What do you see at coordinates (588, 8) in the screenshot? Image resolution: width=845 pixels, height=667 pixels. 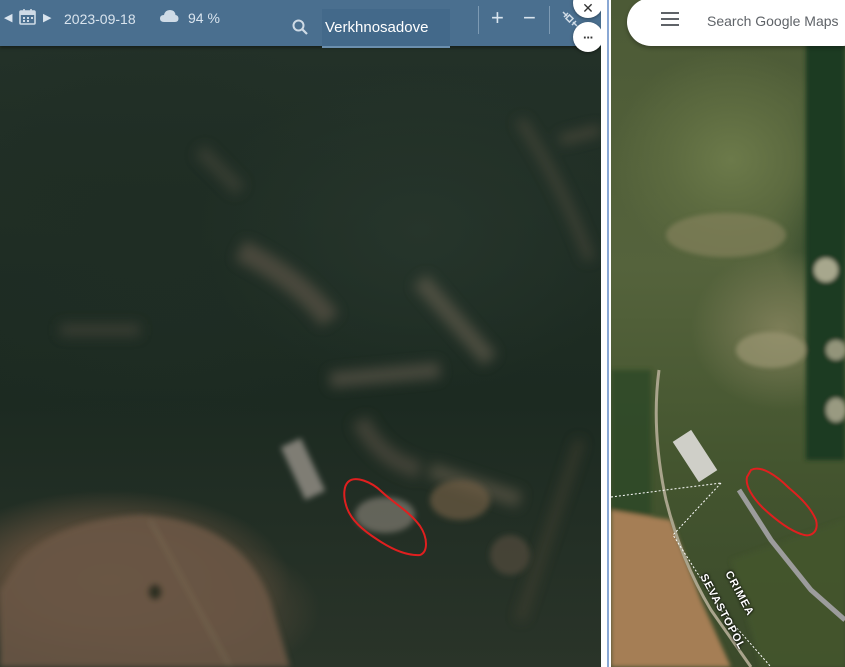 I see `close-icon: ✕` at bounding box center [588, 8].